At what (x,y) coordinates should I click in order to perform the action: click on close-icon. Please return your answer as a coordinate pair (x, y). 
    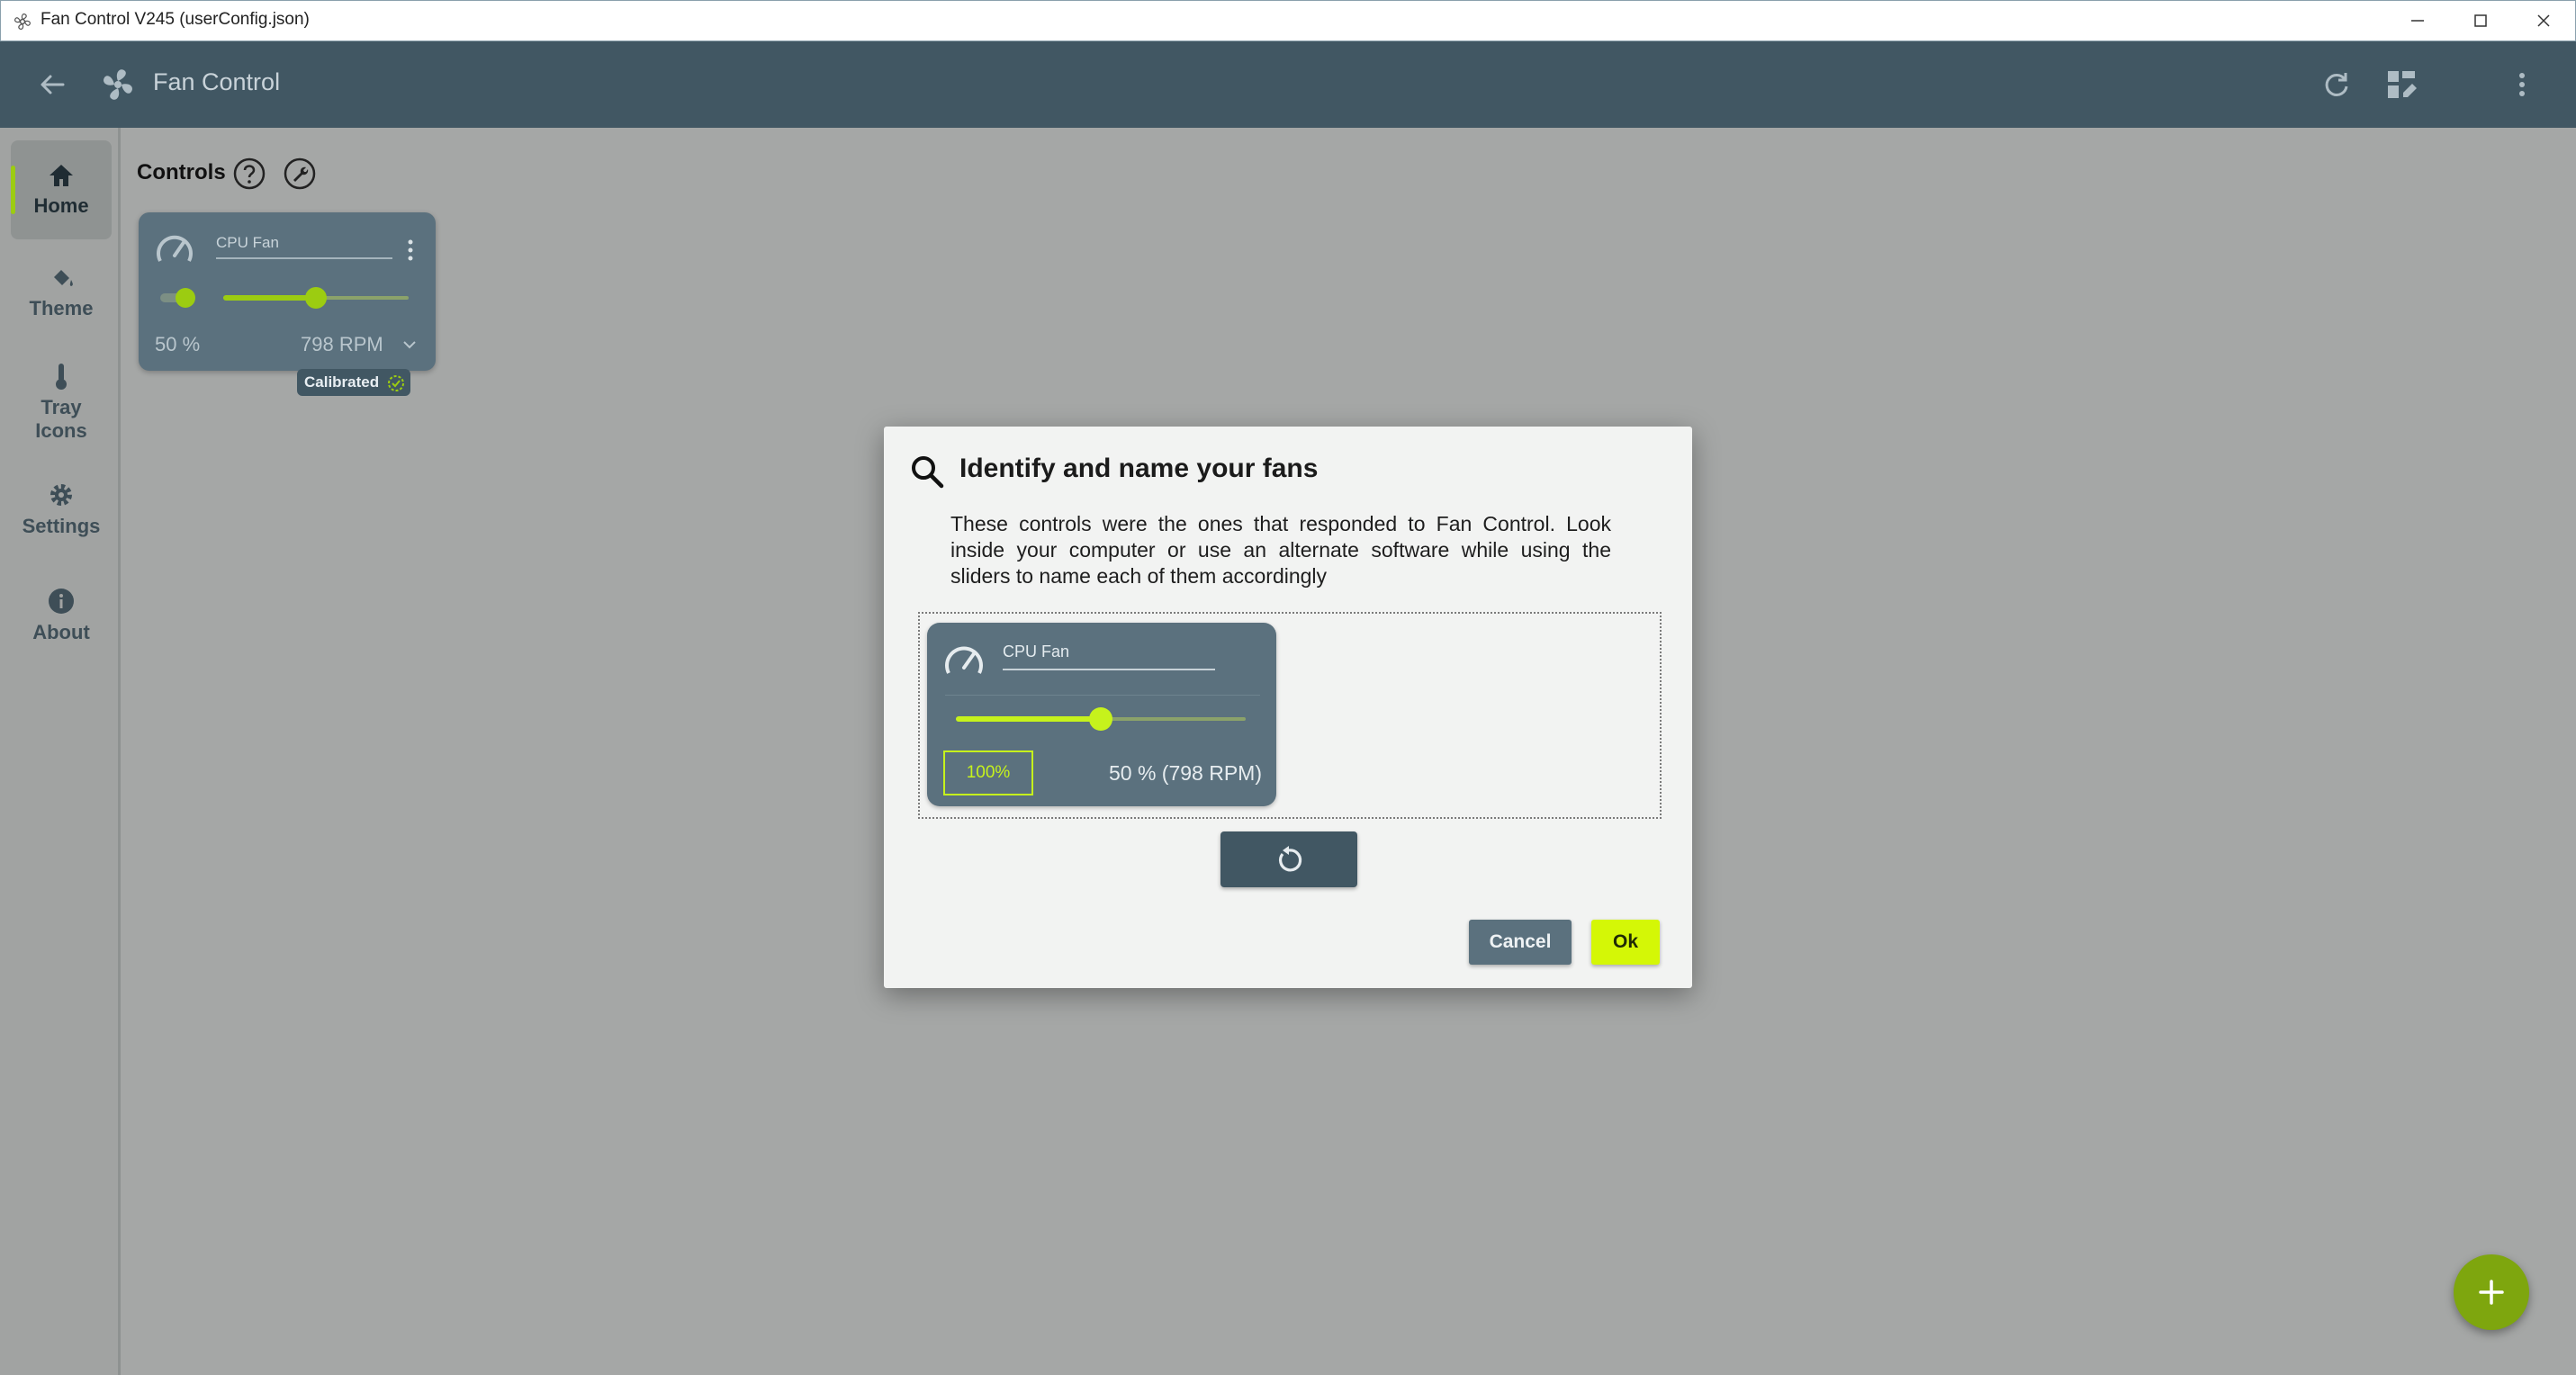
    Looking at the image, I should click on (2543, 20).